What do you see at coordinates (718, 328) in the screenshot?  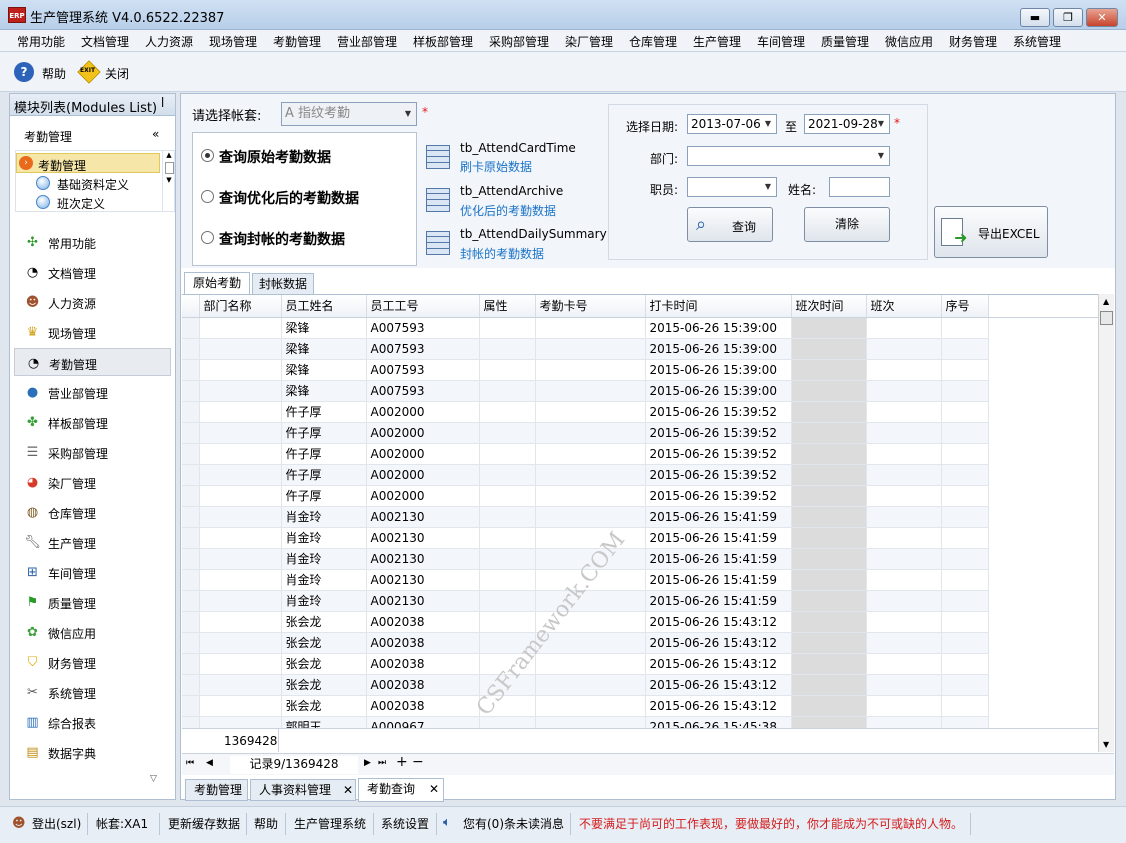 I see `table-cell: 2015-06-26 15:39:00` at bounding box center [718, 328].